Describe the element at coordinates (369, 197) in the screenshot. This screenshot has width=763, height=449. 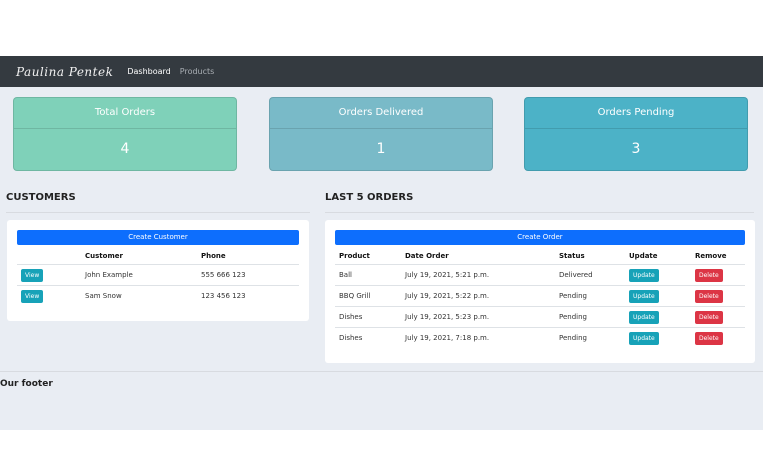
I see `orders-title: LAST 5 ORDERS` at that location.